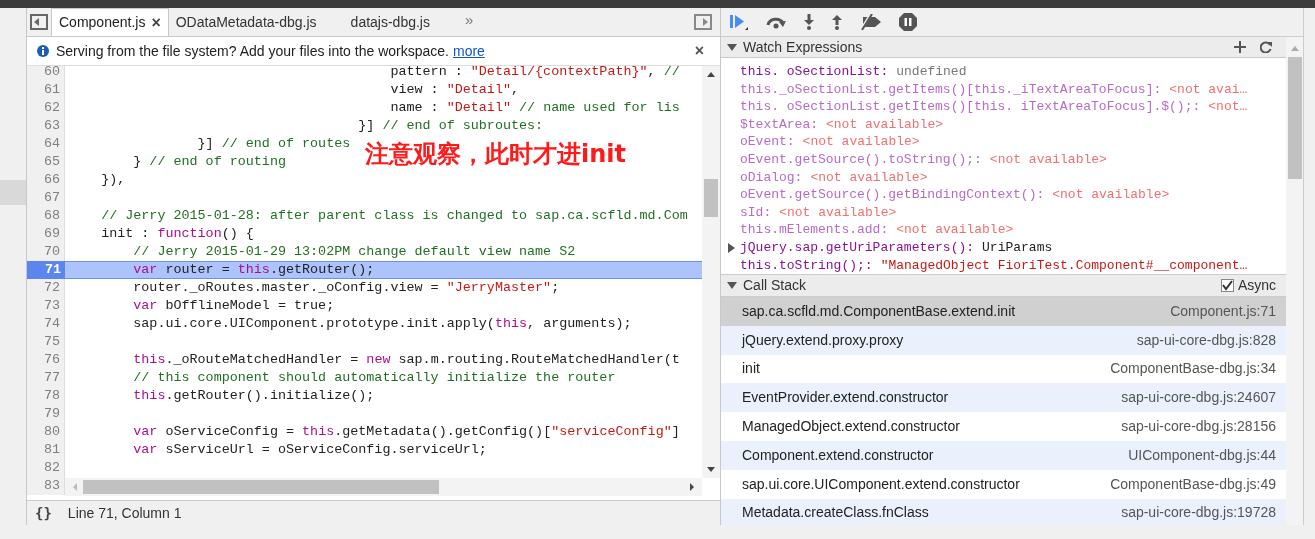 This screenshot has width=1315, height=539. What do you see at coordinates (309, 449) in the screenshot?
I see `code-line: var sServiceUrl = oServiceConfig.serviceUrl;` at bounding box center [309, 449].